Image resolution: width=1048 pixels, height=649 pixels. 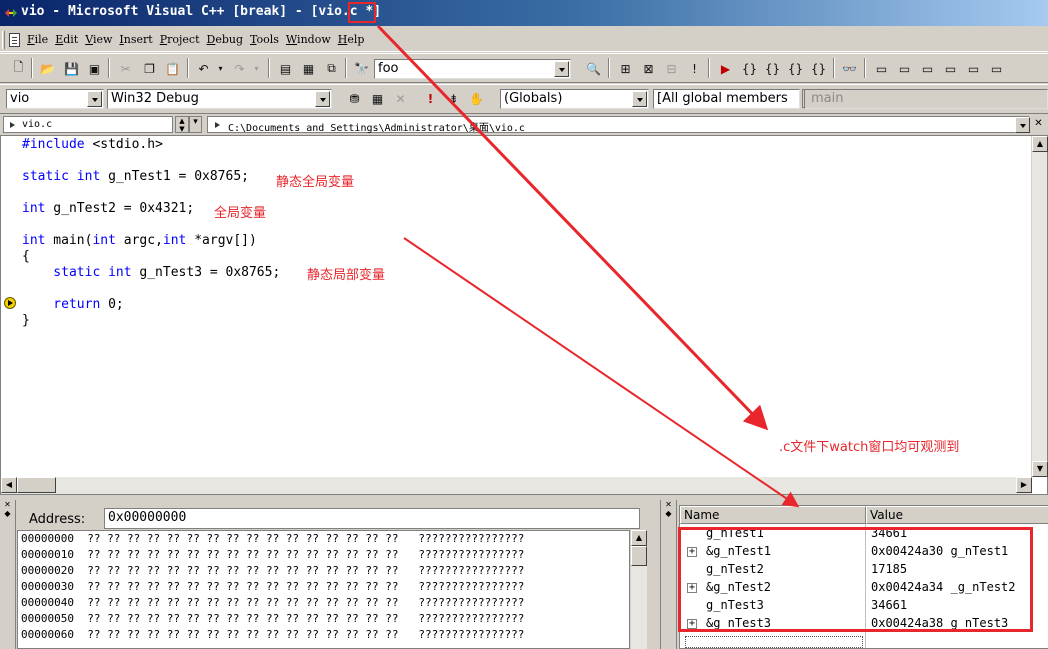 What do you see at coordinates (71, 68) in the screenshot?
I see `save-icon: 💾` at bounding box center [71, 68].